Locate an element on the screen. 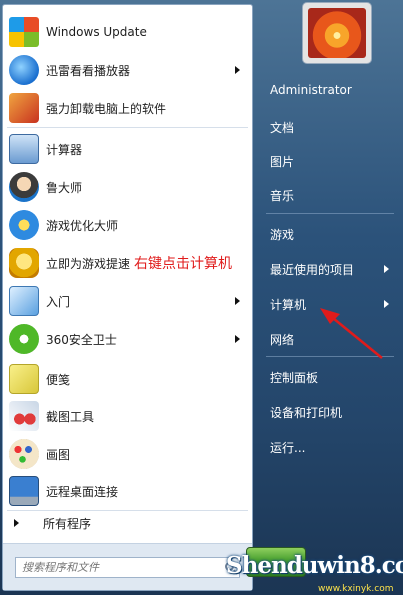 The width and height of the screenshot is (403, 595). all-programs-label: 所有程序 is located at coordinates (67, 524).